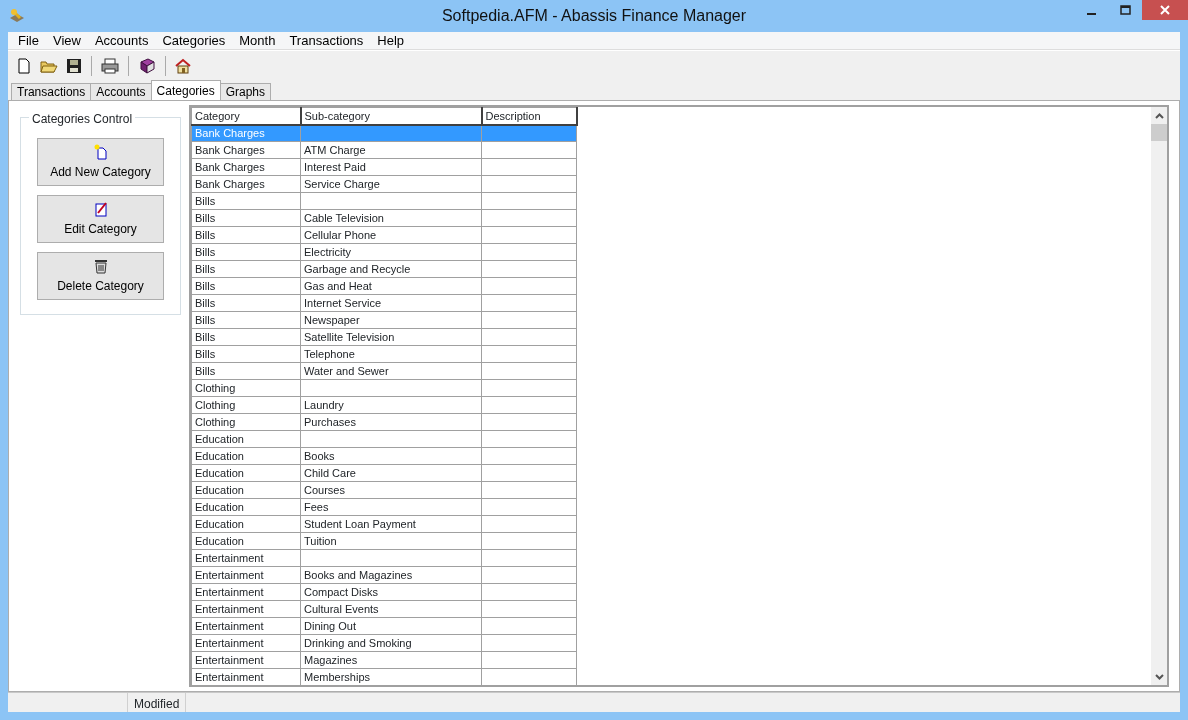  Describe the element at coordinates (100, 162) in the screenshot. I see `add-category-button: Add New Category` at that location.